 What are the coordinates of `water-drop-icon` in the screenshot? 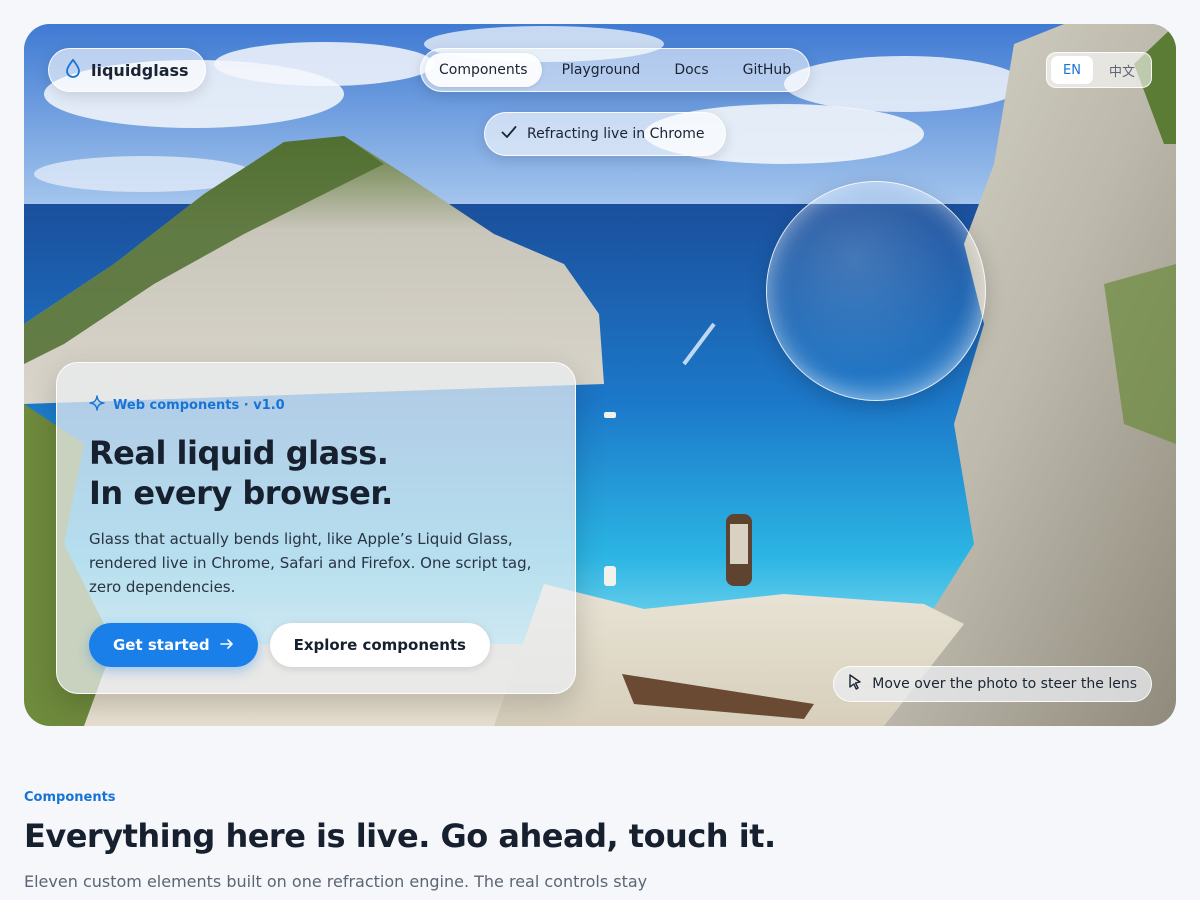 It's located at (73, 70).